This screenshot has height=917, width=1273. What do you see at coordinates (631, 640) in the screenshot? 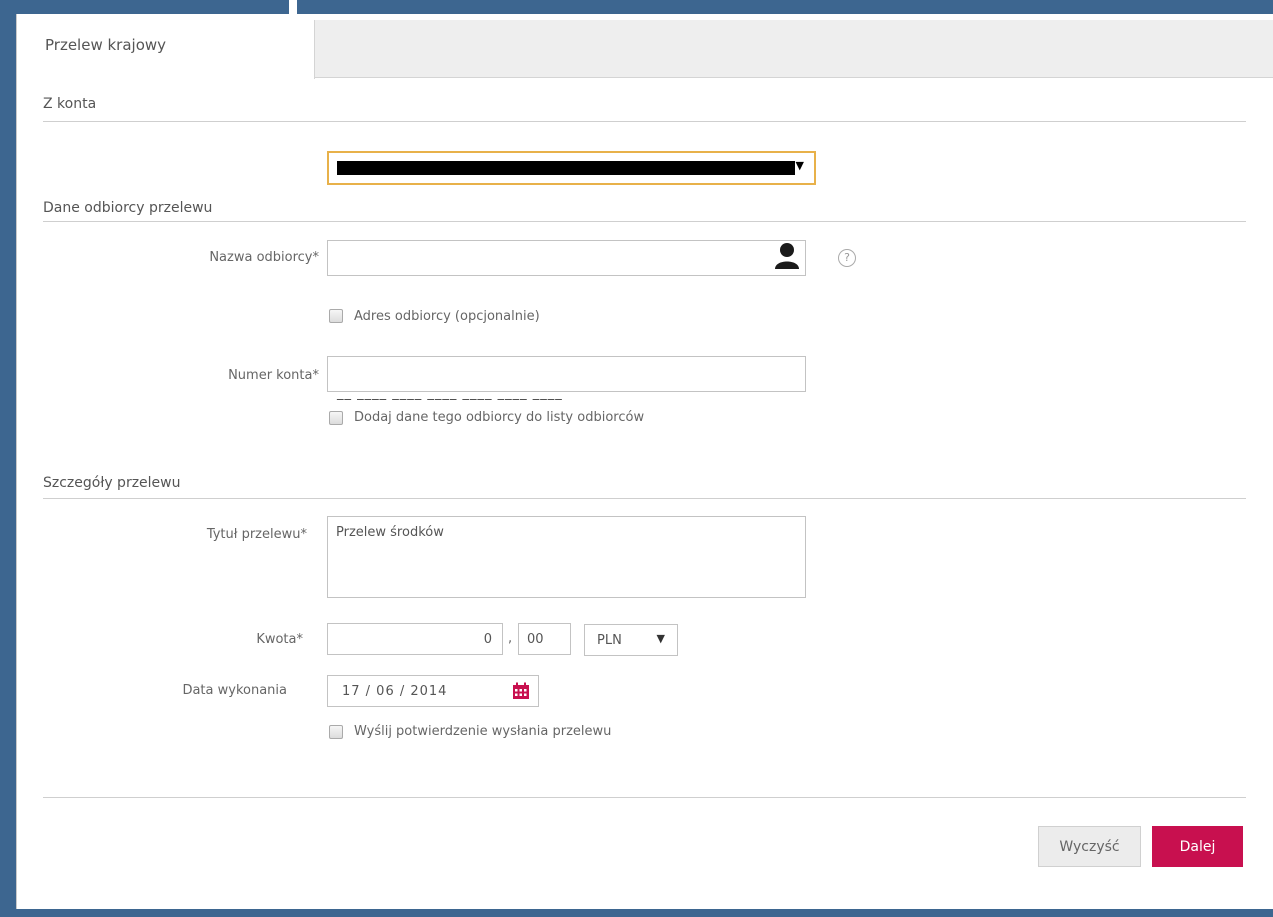
I see `currency-select: PLN ▼` at bounding box center [631, 640].